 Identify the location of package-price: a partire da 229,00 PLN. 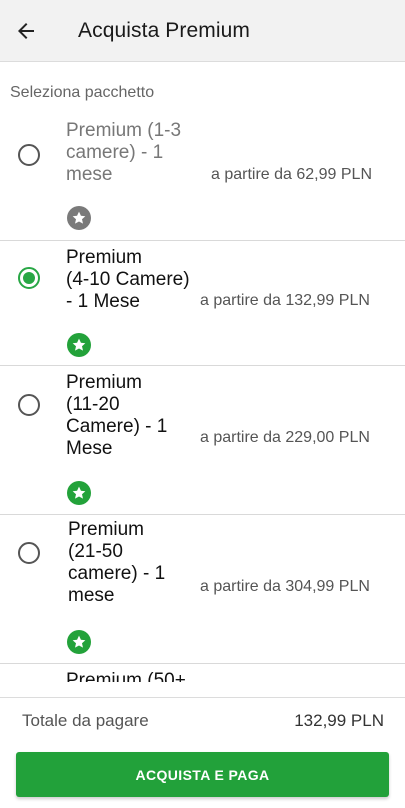
(285, 437).